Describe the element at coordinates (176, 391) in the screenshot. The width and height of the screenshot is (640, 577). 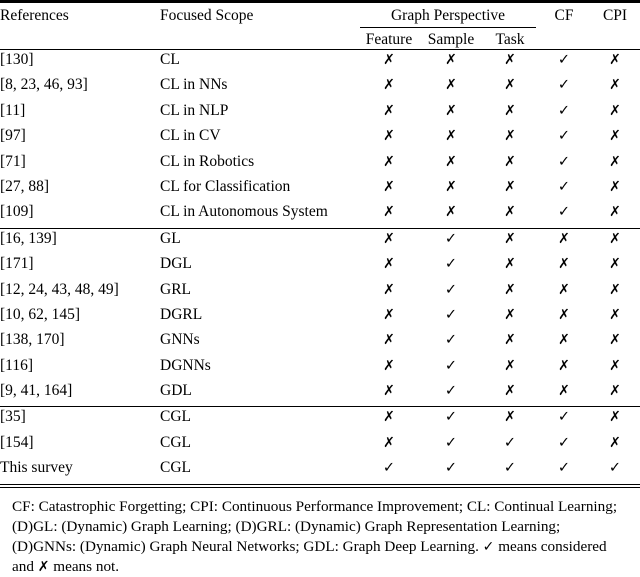
I see `cell-focused-scope: GDL` at that location.